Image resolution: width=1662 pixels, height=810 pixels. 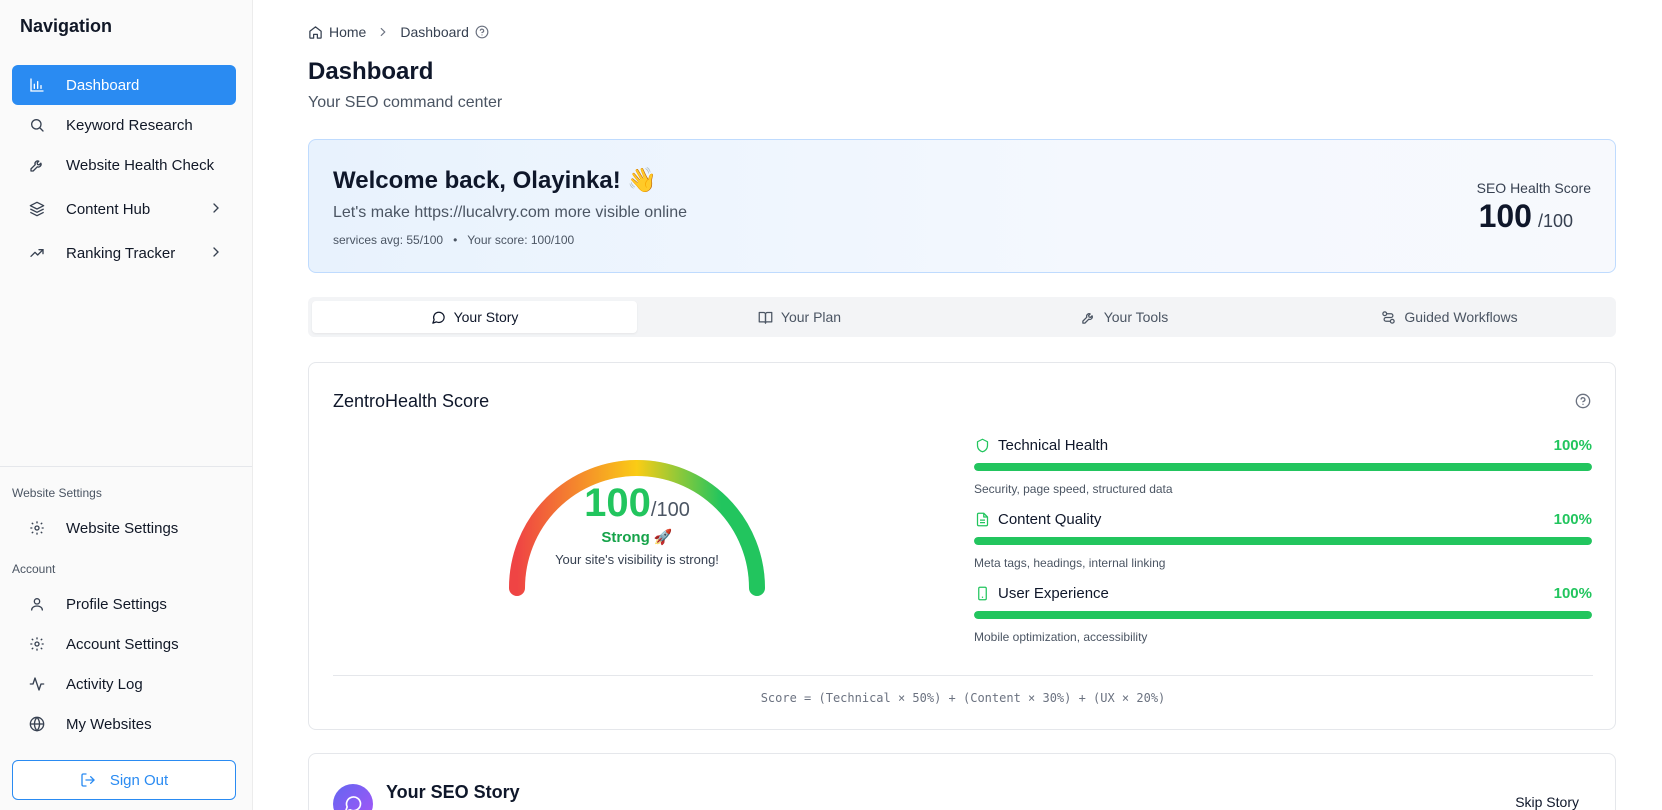 I want to click on sidebar-item-content-hub: Content Hub, so click(x=124, y=209).